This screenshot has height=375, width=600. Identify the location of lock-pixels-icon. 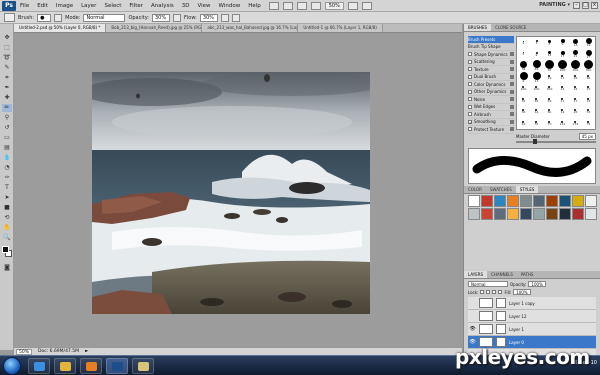
(488, 292).